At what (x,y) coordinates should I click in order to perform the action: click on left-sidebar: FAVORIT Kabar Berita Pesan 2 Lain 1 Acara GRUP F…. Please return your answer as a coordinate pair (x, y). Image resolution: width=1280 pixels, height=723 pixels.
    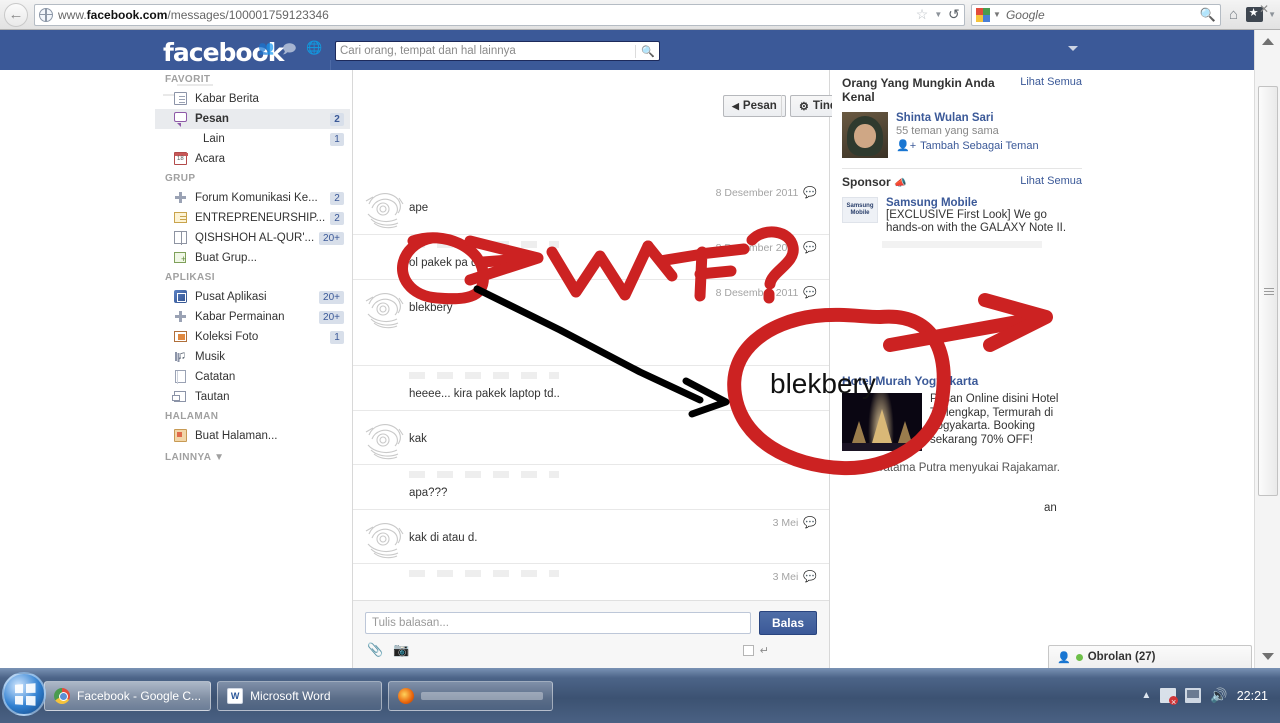
    Looking at the image, I should click on (252, 369).